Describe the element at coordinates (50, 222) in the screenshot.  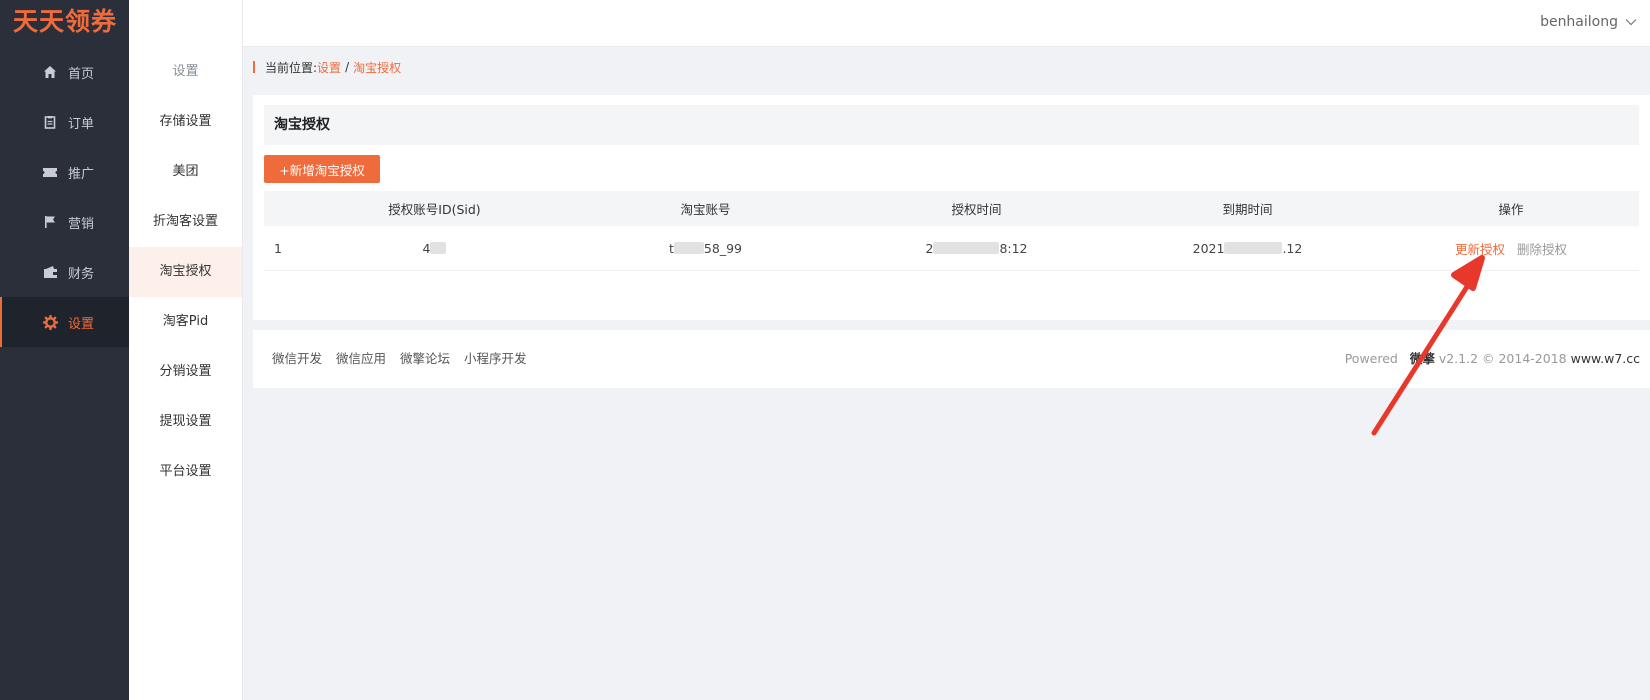
I see `flag-icon` at that location.